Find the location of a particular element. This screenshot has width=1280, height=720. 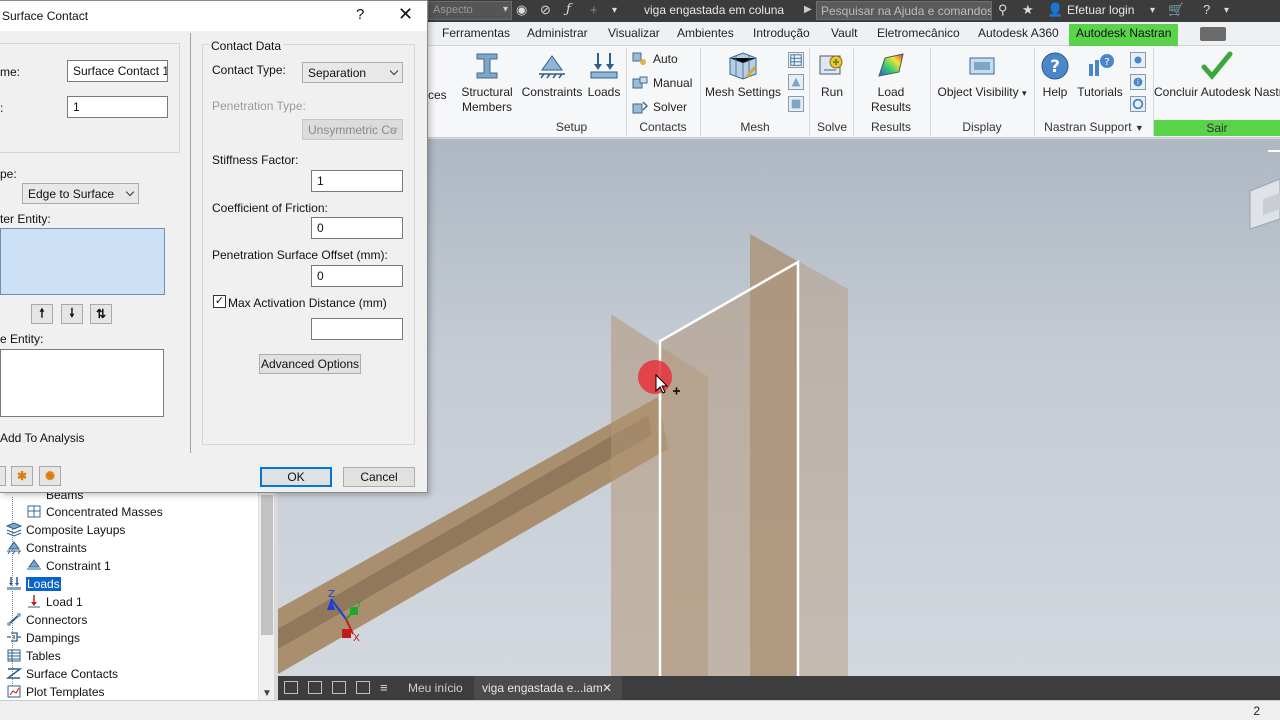

max-activation-checkbox: ✓ is located at coordinates (219, 301).